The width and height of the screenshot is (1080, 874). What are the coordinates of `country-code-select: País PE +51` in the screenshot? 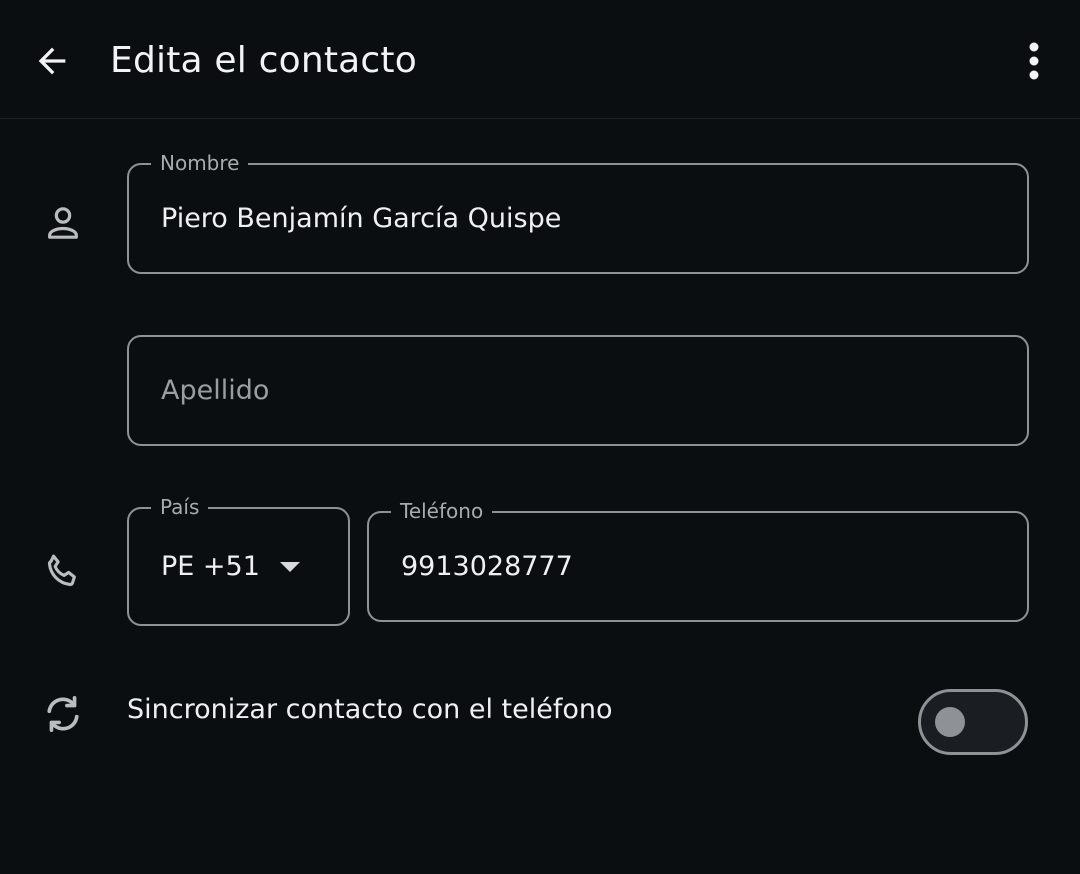 It's located at (238, 560).